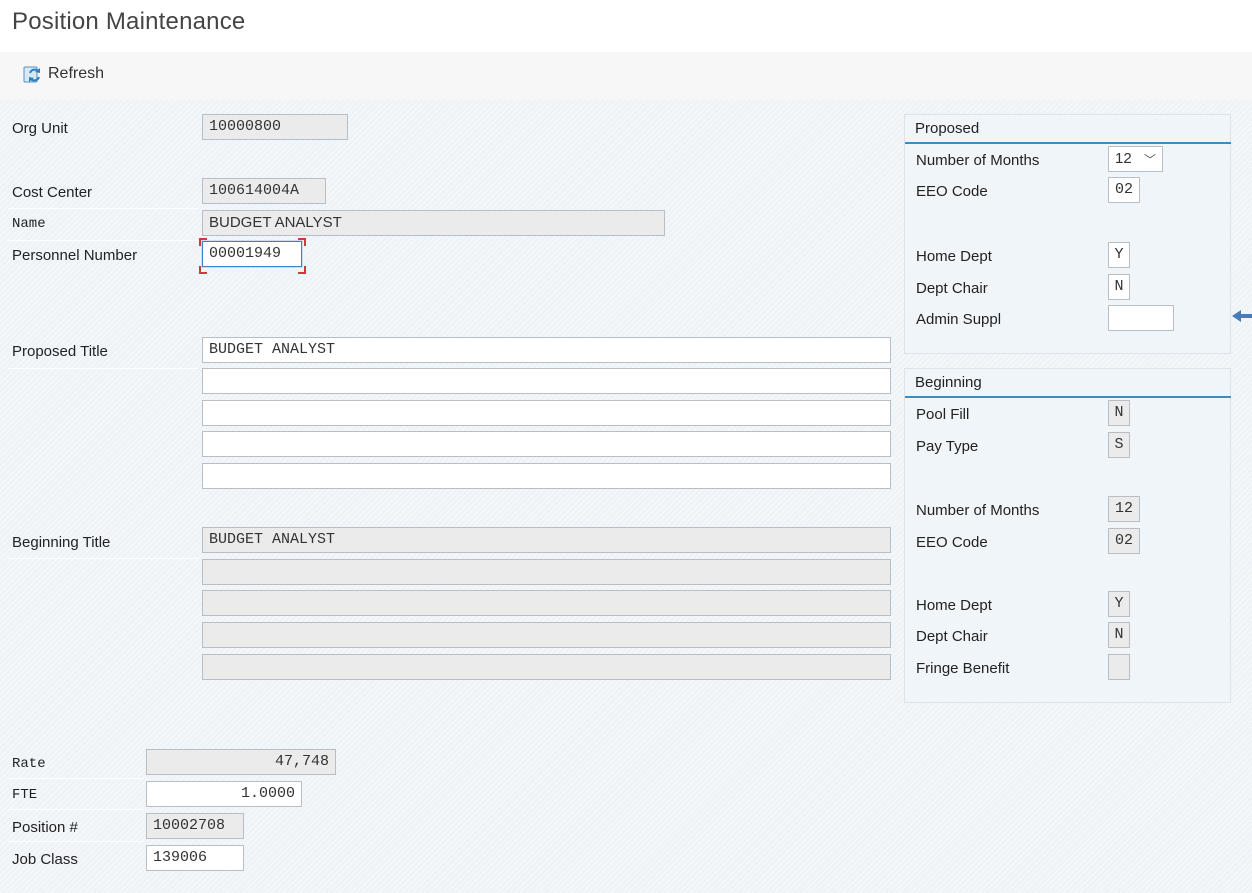  Describe the element at coordinates (433, 223) in the screenshot. I see `name-field: BUDGET ANALYST` at that location.